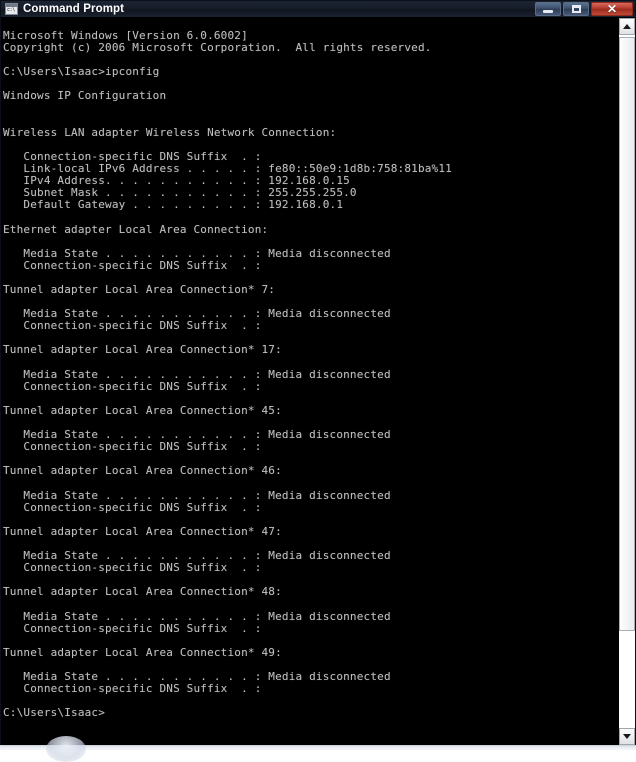  I want to click on chevron-down-icon, so click(627, 736).